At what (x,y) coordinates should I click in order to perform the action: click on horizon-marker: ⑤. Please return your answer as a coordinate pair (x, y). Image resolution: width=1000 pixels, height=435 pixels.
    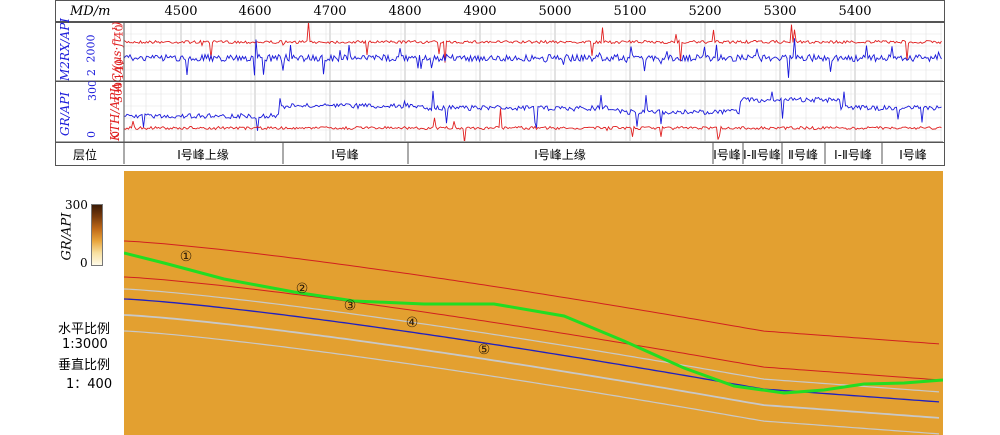
    Looking at the image, I should click on (484, 350).